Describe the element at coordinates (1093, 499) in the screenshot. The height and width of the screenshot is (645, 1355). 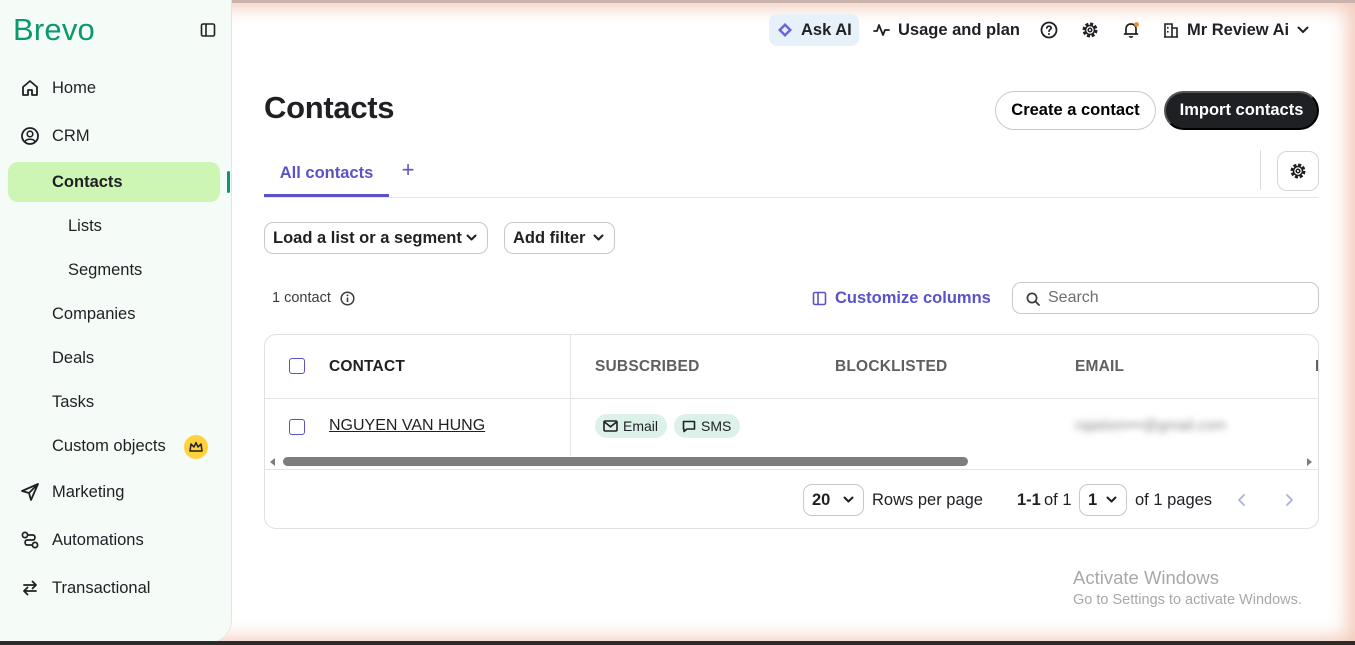
I see `page-select-value: 1` at that location.